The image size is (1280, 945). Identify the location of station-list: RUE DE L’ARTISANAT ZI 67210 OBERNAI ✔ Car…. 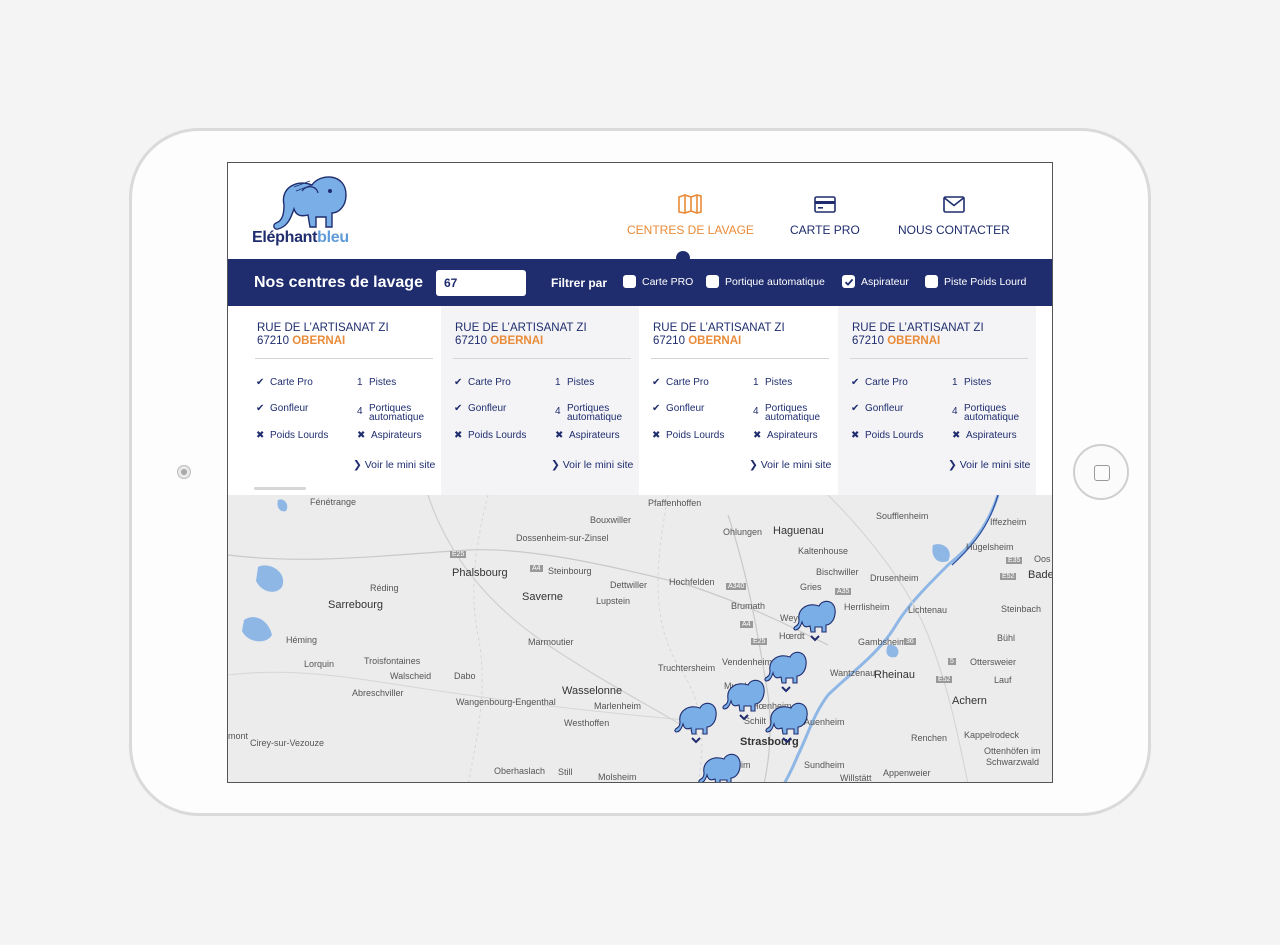
(640, 400).